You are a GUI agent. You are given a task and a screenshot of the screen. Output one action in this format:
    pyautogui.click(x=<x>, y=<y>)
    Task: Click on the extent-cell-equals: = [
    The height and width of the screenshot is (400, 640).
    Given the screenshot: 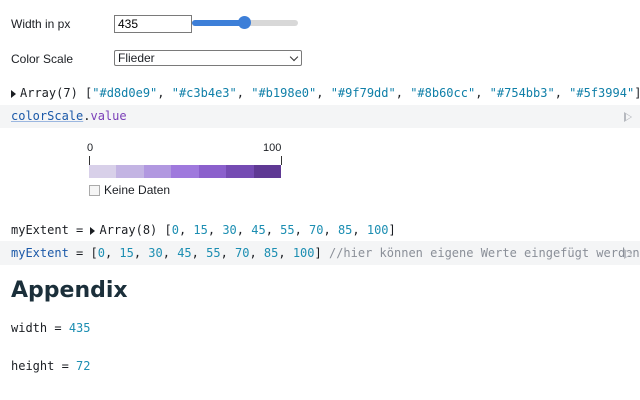 What is the action you would take?
    pyautogui.click(x=83, y=253)
    